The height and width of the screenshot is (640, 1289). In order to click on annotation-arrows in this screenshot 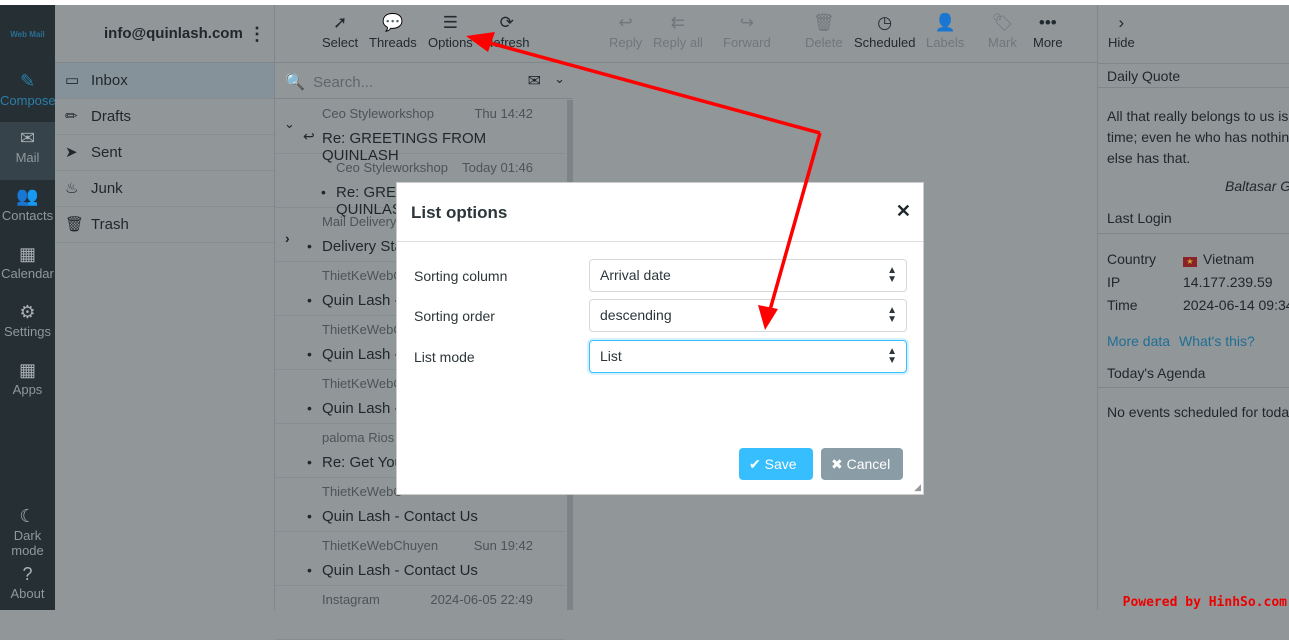, I will do `click(644, 181)`.